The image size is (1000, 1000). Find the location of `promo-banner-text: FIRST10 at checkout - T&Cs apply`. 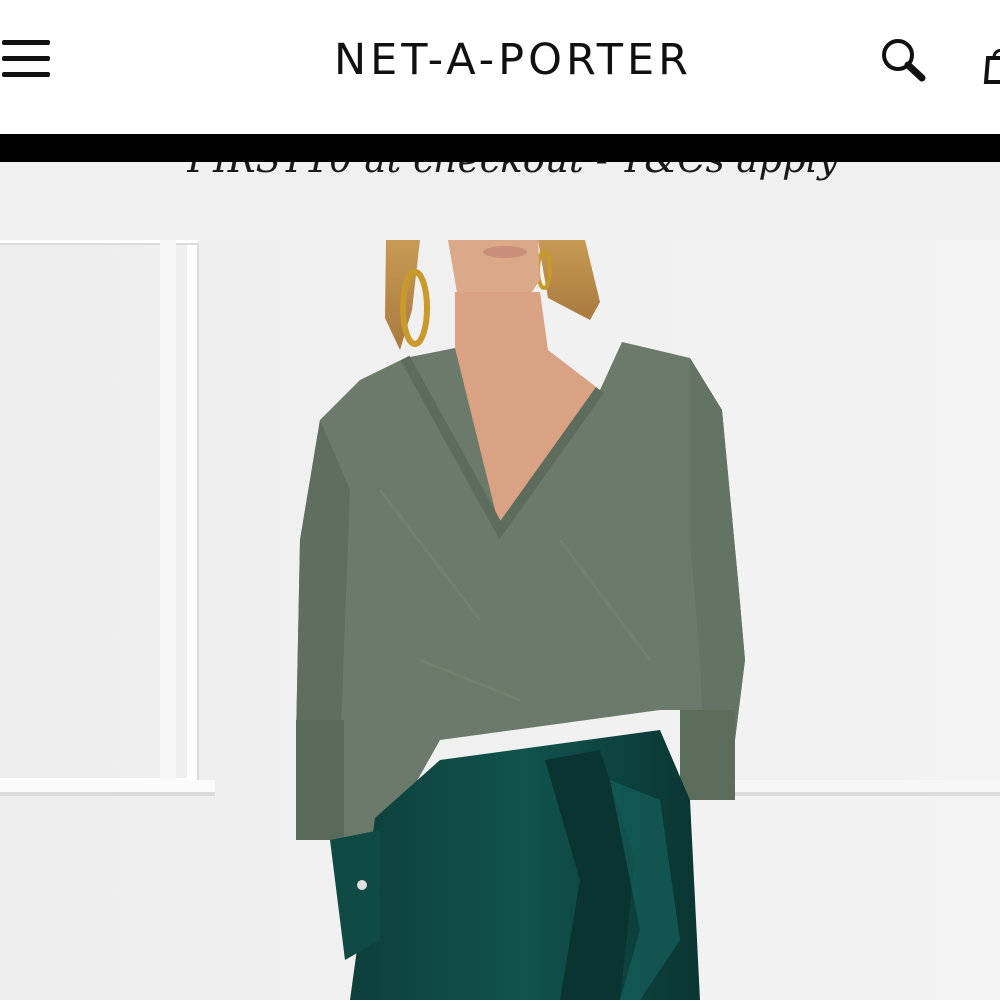

promo-banner-text: FIRST10 at checkout - T&Cs apply is located at coordinates (500, 172).